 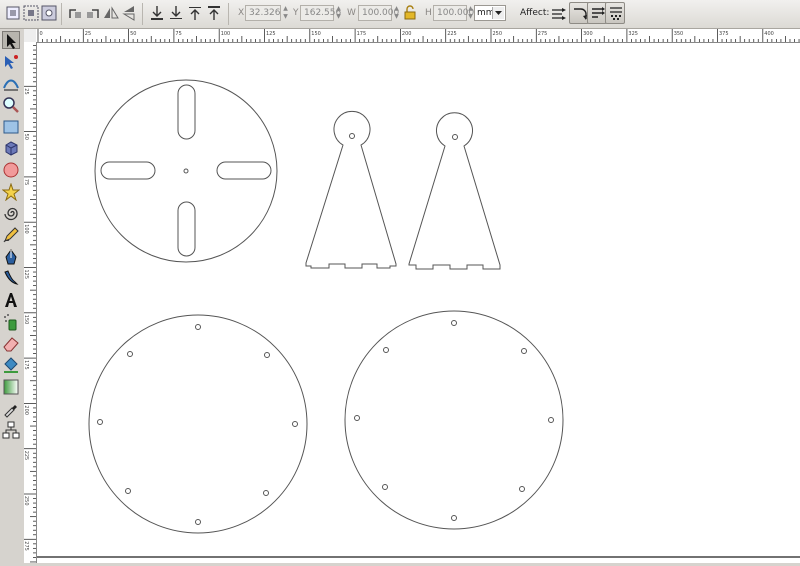 I want to click on w-spin-icon: ▲ ▼, so click(x=396, y=13).